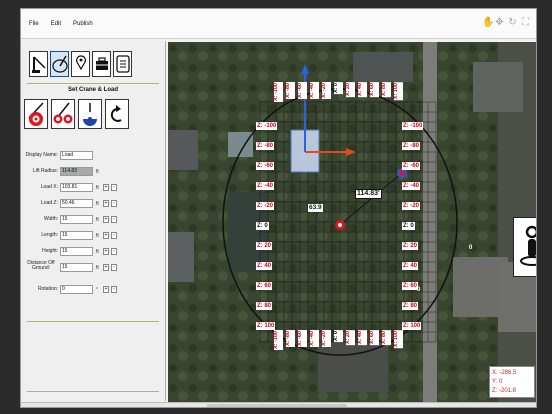  Describe the element at coordinates (76, 187) in the screenshot. I see `field-input: 103.81` at that location.